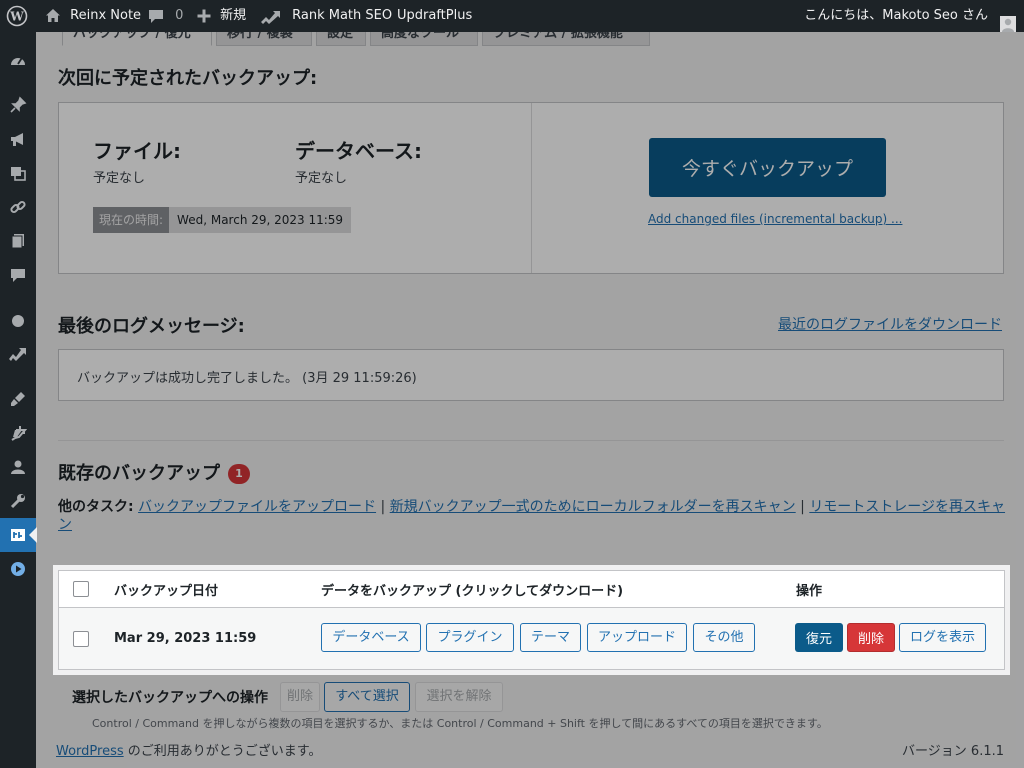 Image resolution: width=1024 pixels, height=768 pixels. What do you see at coordinates (96, 507) in the screenshot?
I see `other-tasks-label: 他のタスク:` at bounding box center [96, 507].